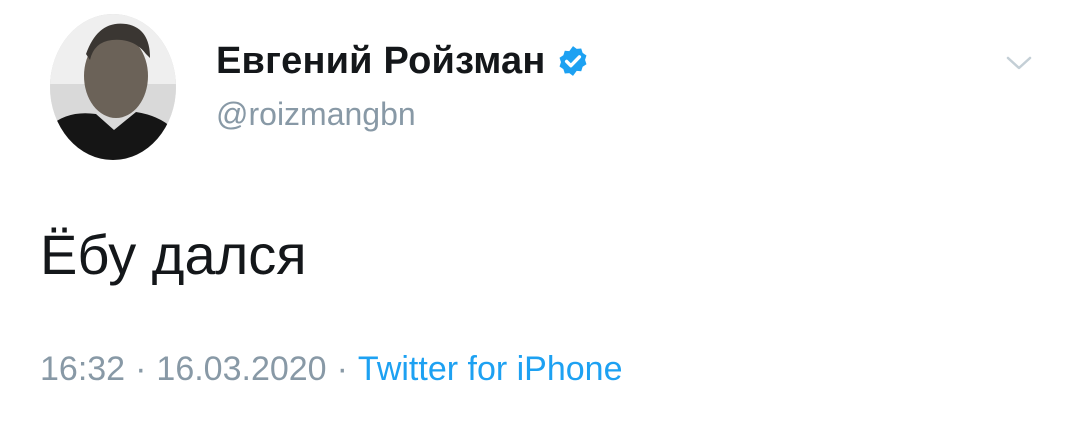 The height and width of the screenshot is (426, 1079). What do you see at coordinates (381, 61) in the screenshot?
I see `author-display-name: Евгений Ройзман` at bounding box center [381, 61].